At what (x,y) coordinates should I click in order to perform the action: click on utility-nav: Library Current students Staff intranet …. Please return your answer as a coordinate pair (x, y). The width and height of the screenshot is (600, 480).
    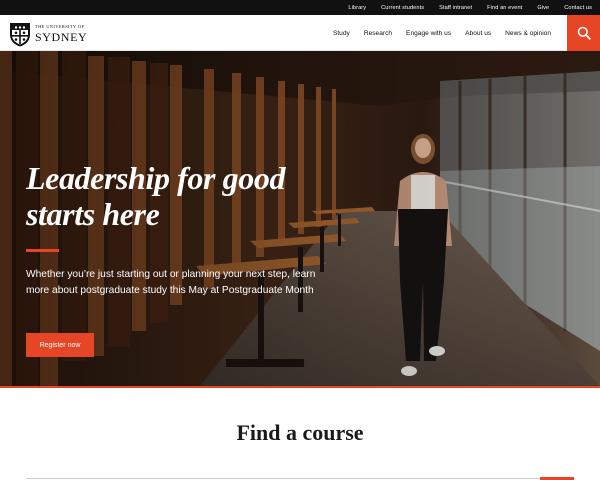
    Looking at the image, I should click on (462, 7).